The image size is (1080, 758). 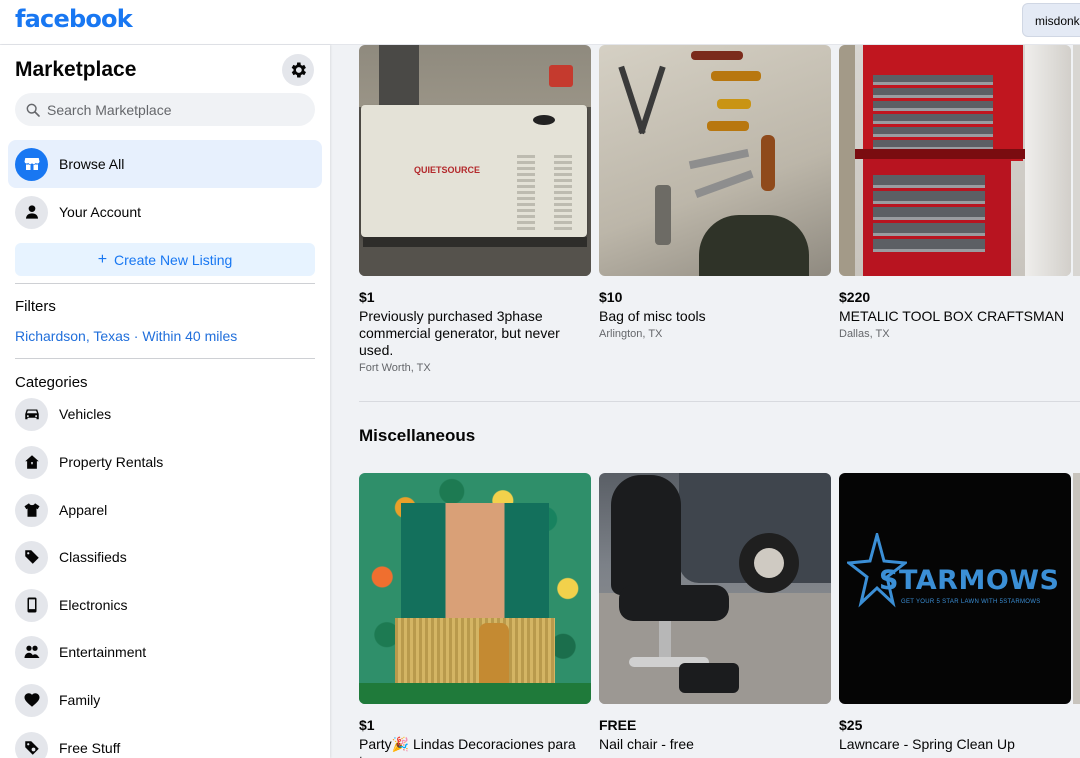 What do you see at coordinates (35, 306) in the screenshot?
I see `filters-heading: Filters` at bounding box center [35, 306].